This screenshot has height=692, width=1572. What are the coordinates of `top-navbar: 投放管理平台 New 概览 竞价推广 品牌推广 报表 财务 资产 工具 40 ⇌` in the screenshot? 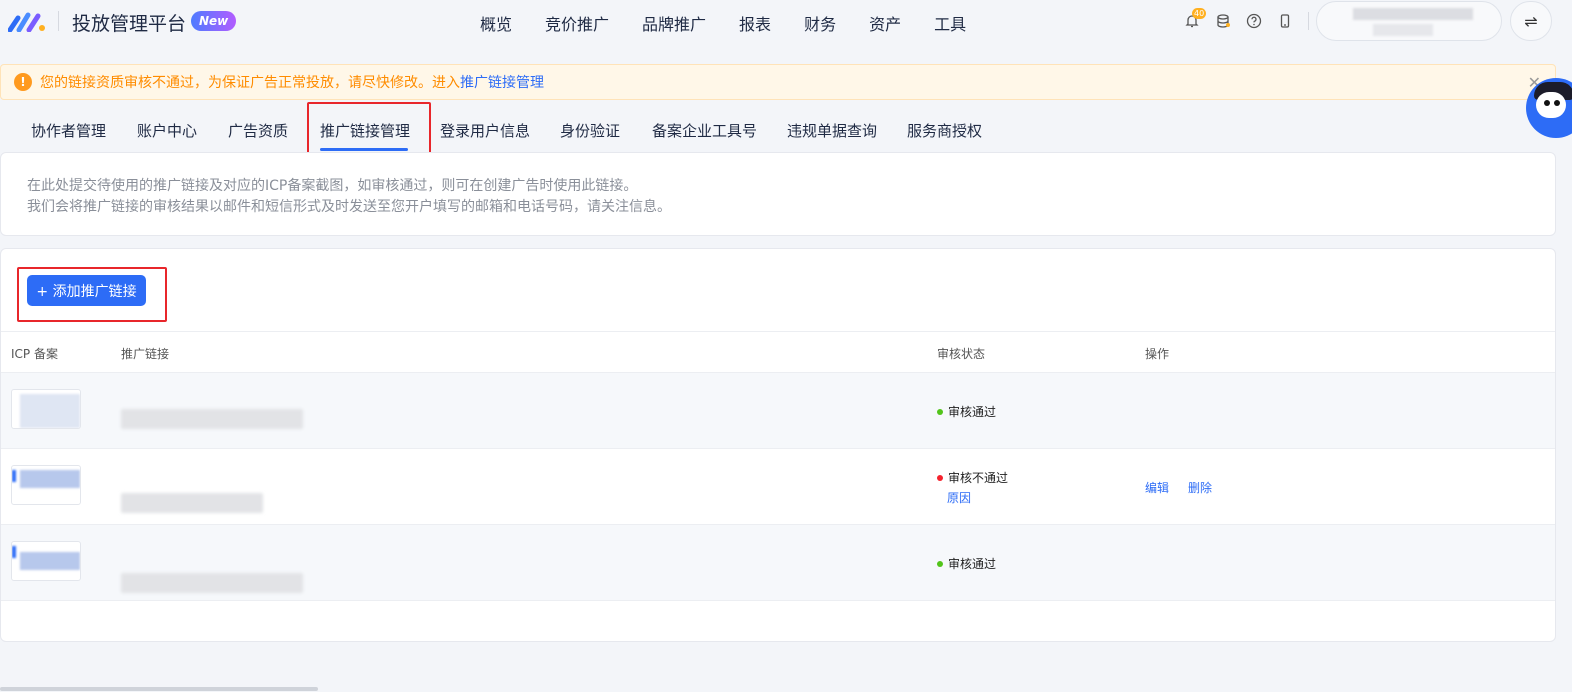 It's located at (786, 24).